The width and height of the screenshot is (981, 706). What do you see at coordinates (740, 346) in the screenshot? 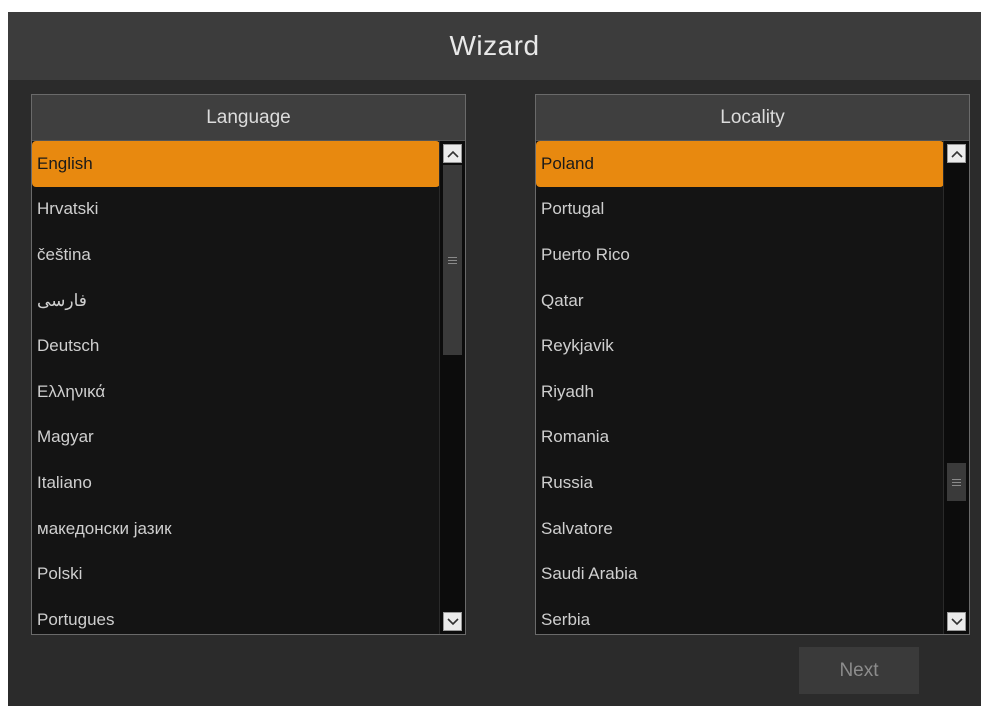
I see `locality-list-item: Reykjavik` at bounding box center [740, 346].